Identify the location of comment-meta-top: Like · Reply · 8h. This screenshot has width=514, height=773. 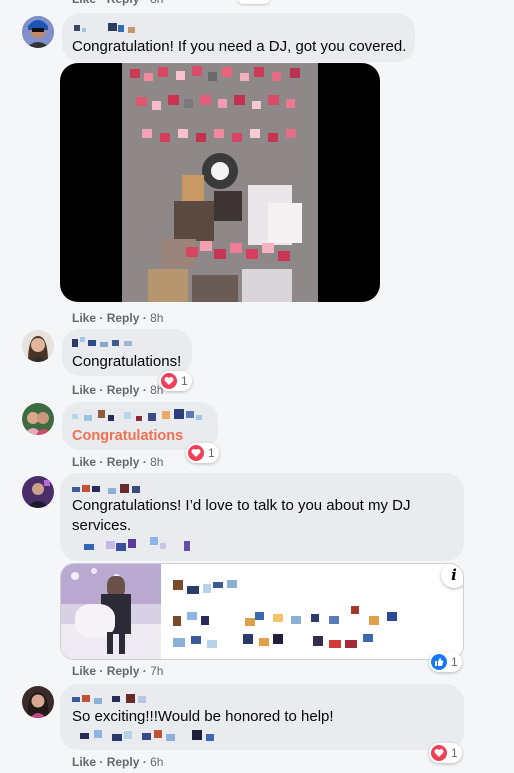
(117, 3).